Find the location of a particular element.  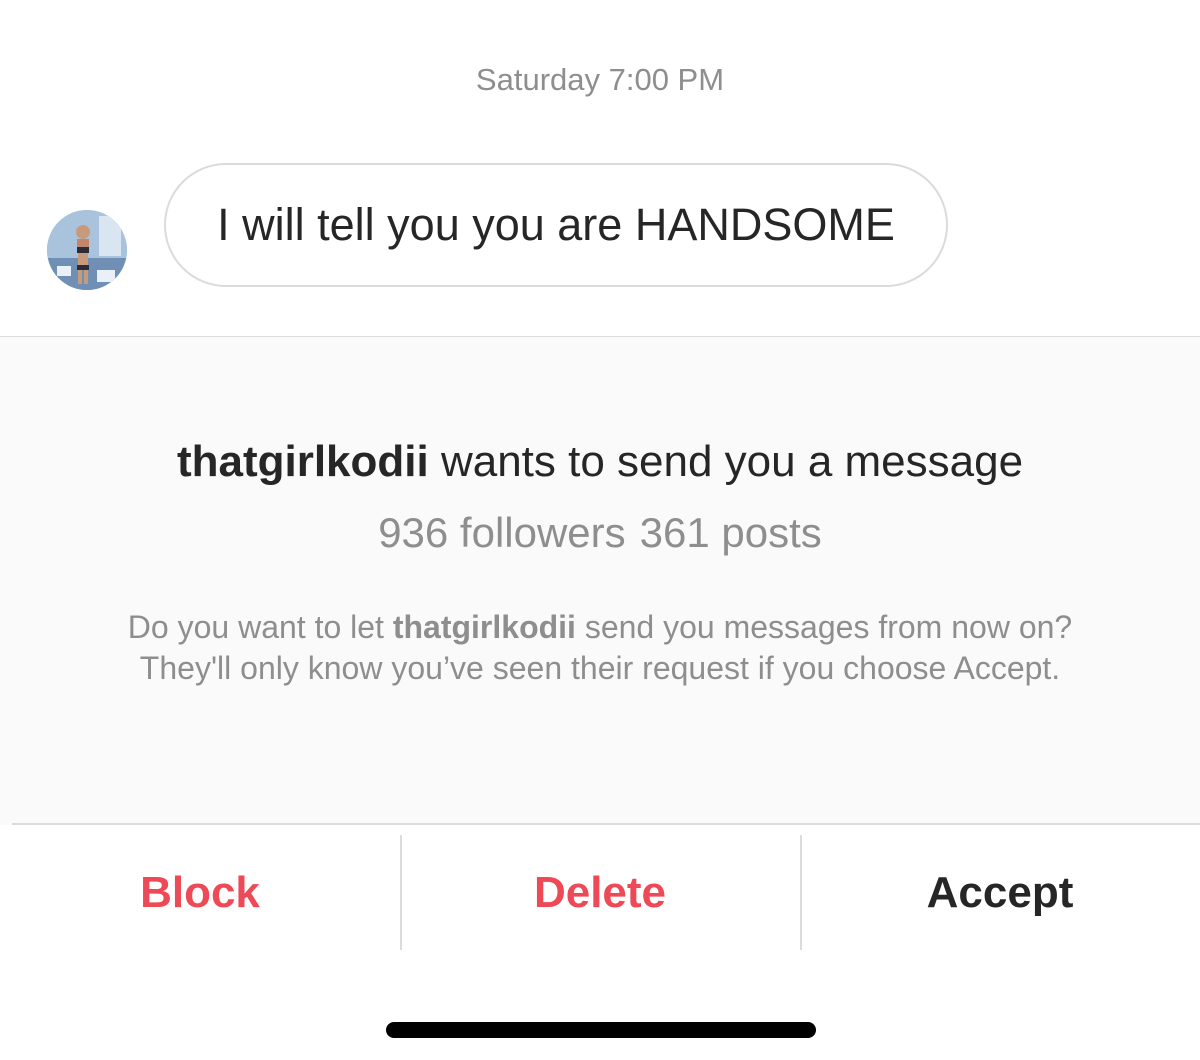

request-actions: Block Delete Accept is located at coordinates (600, 892).